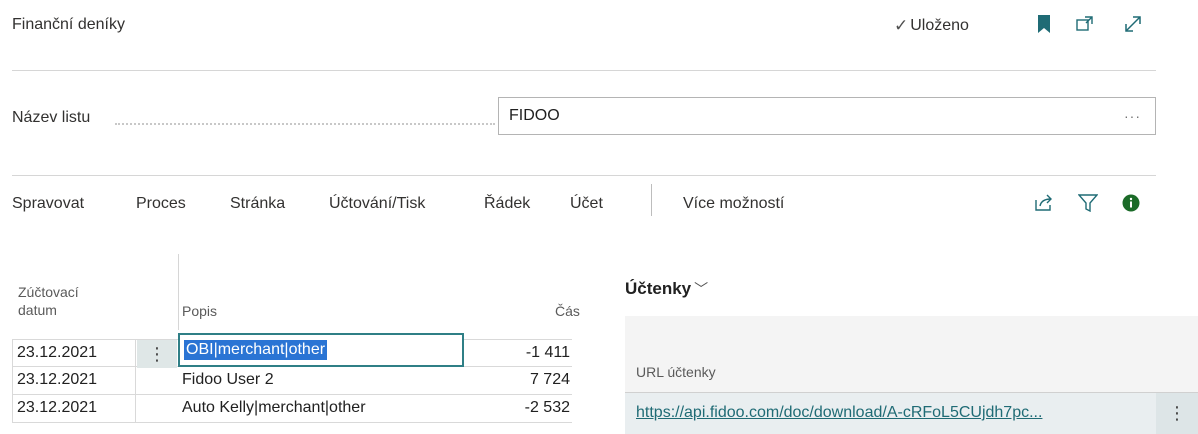 This screenshot has width=1198, height=434. I want to click on share-icon, so click(1044, 203).